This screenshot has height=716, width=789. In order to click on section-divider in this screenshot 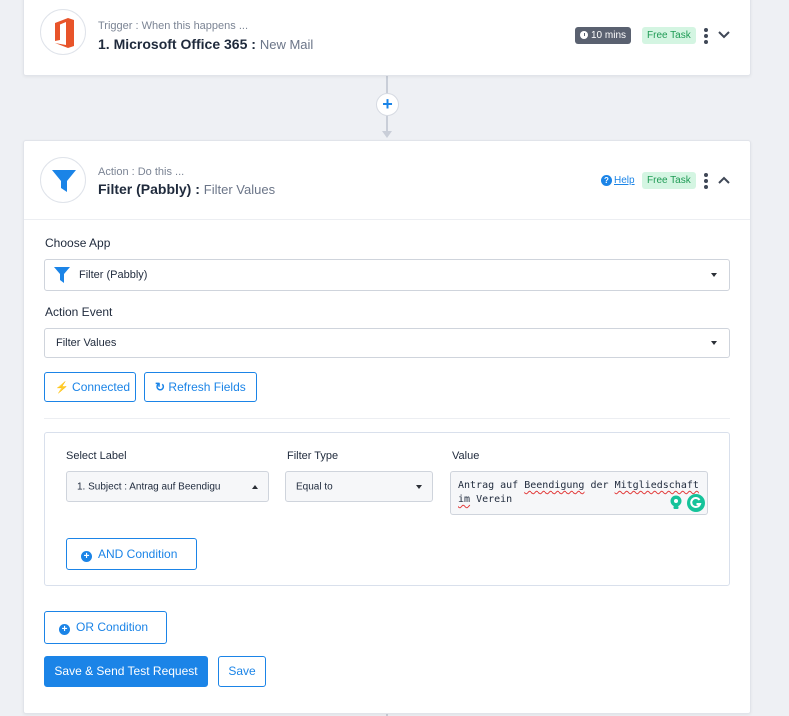, I will do `click(387, 418)`.